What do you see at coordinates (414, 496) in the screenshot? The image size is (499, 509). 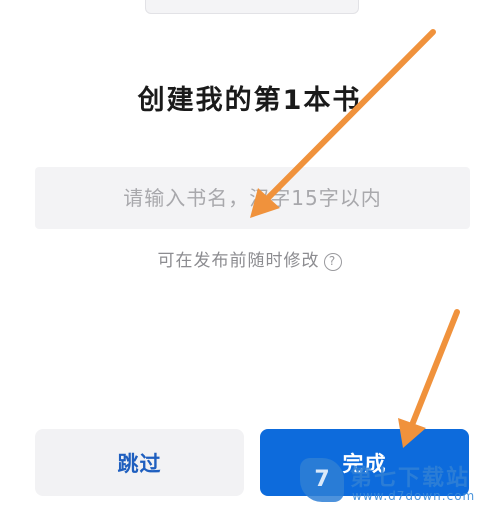 I see `watermark-url: www.d7down.com` at bounding box center [414, 496].